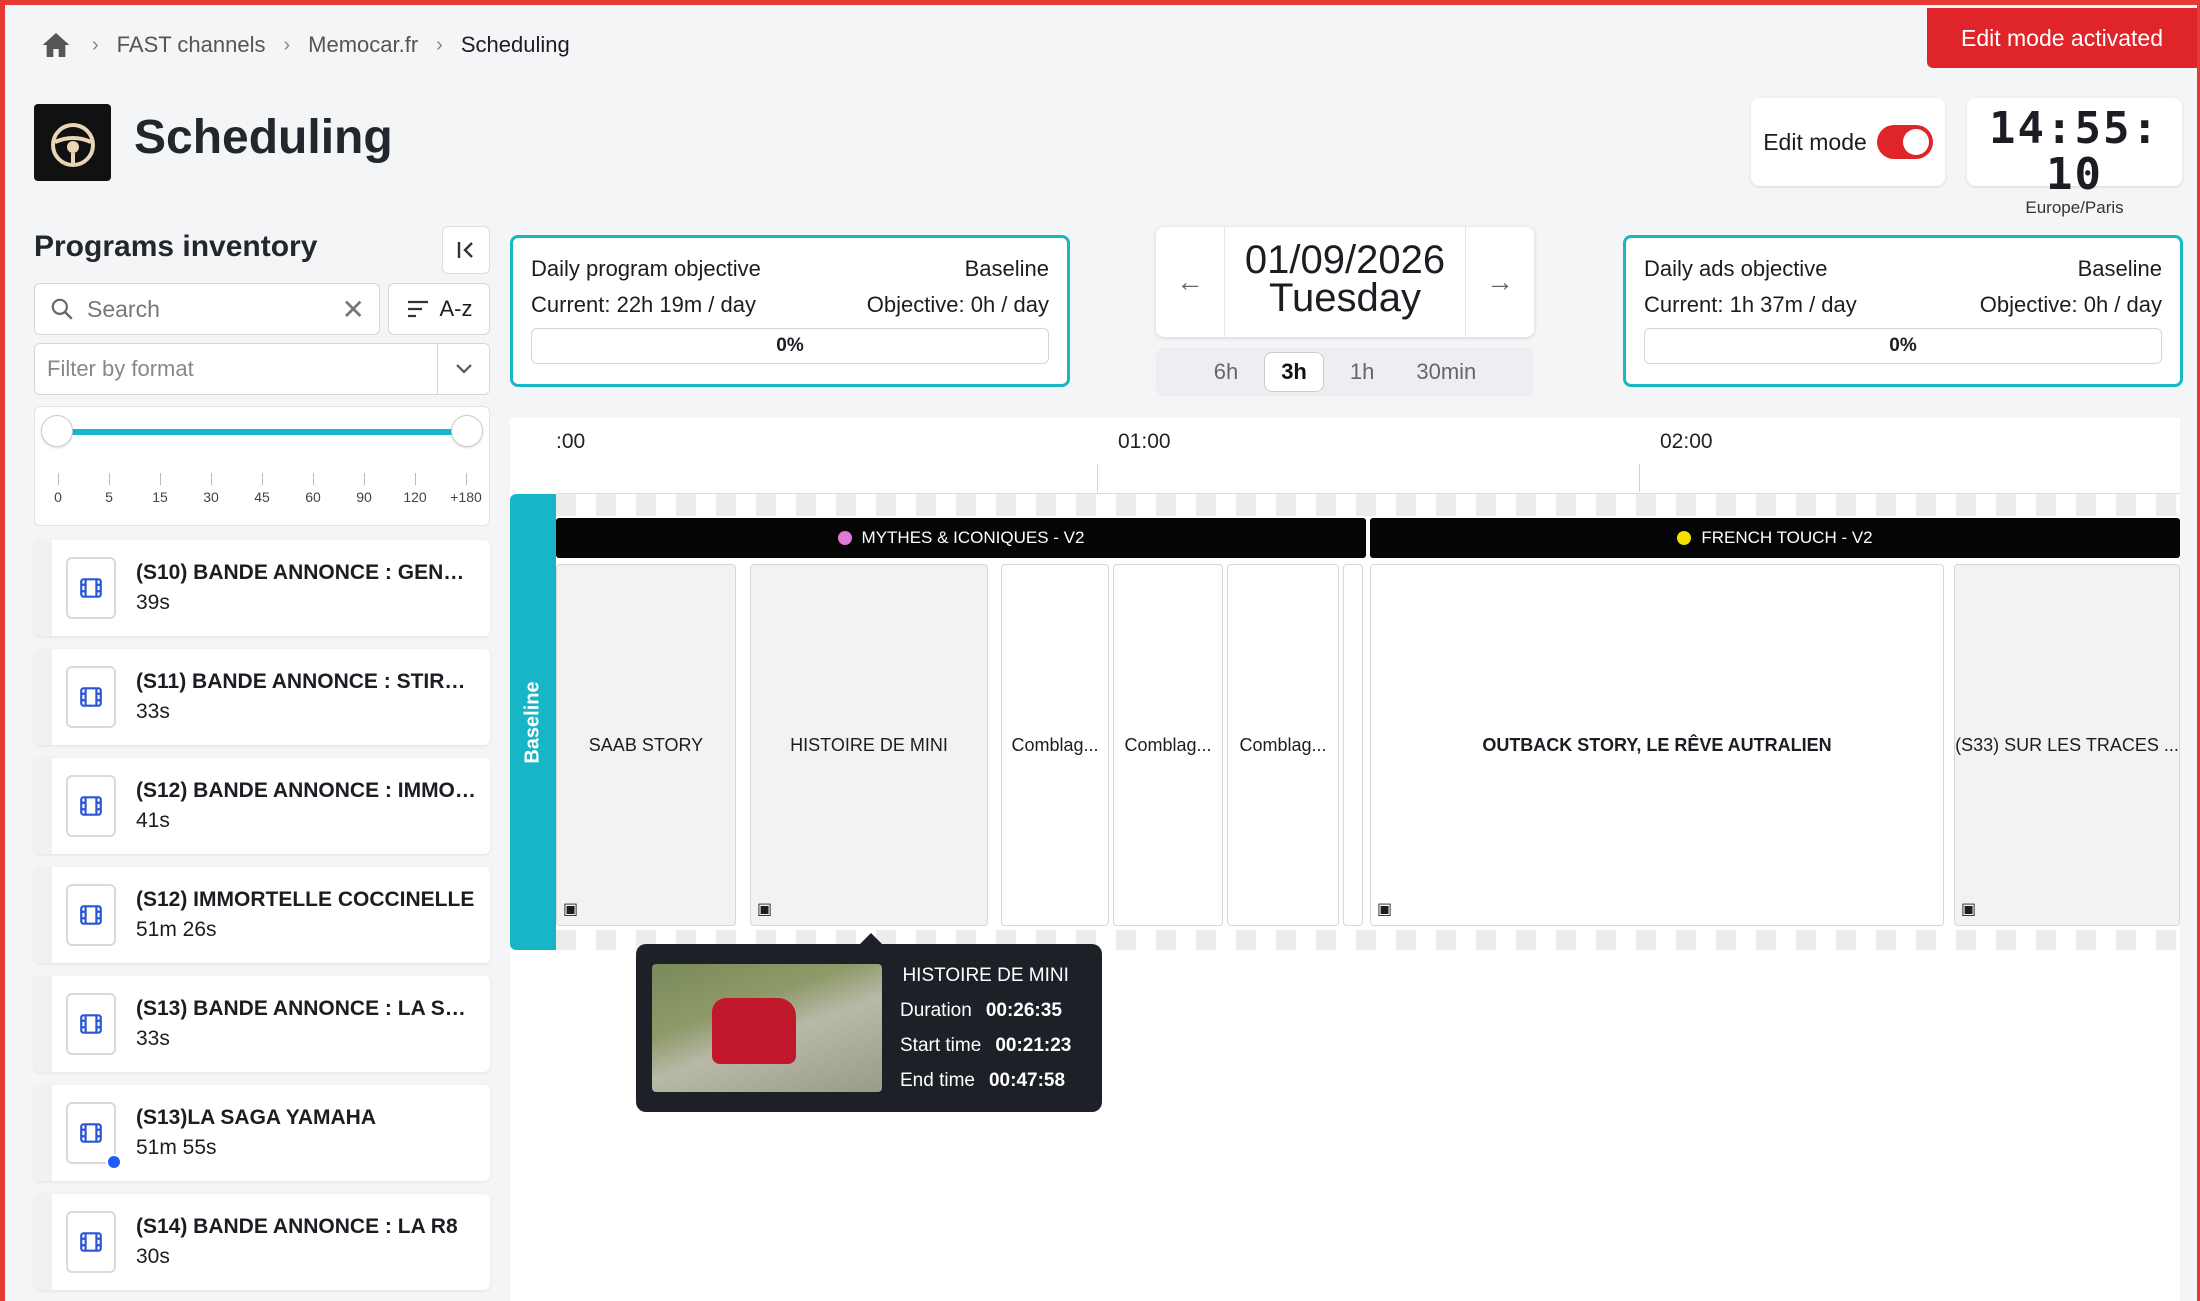 This screenshot has height=1301, width=2200. I want to click on page-title: Scheduling, so click(263, 137).